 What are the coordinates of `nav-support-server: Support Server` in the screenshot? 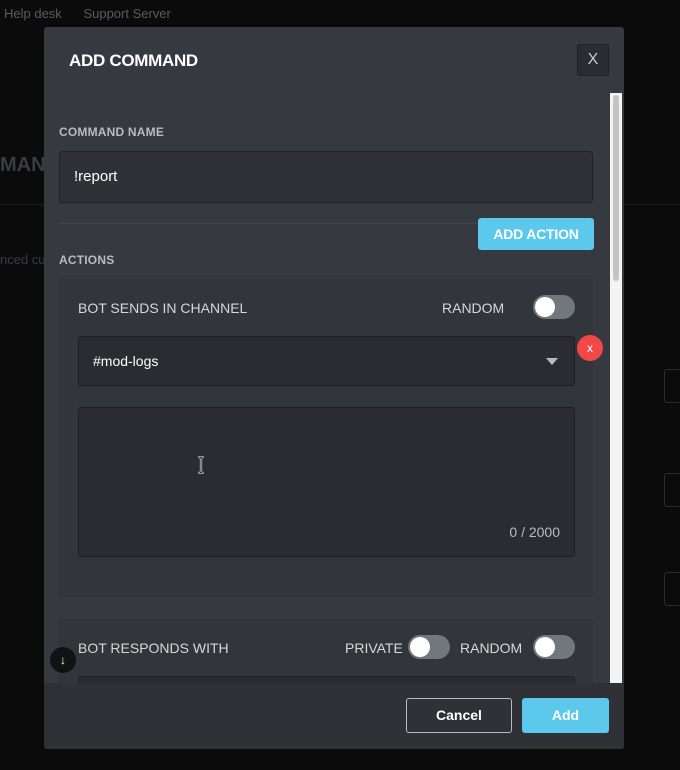 It's located at (126, 13).